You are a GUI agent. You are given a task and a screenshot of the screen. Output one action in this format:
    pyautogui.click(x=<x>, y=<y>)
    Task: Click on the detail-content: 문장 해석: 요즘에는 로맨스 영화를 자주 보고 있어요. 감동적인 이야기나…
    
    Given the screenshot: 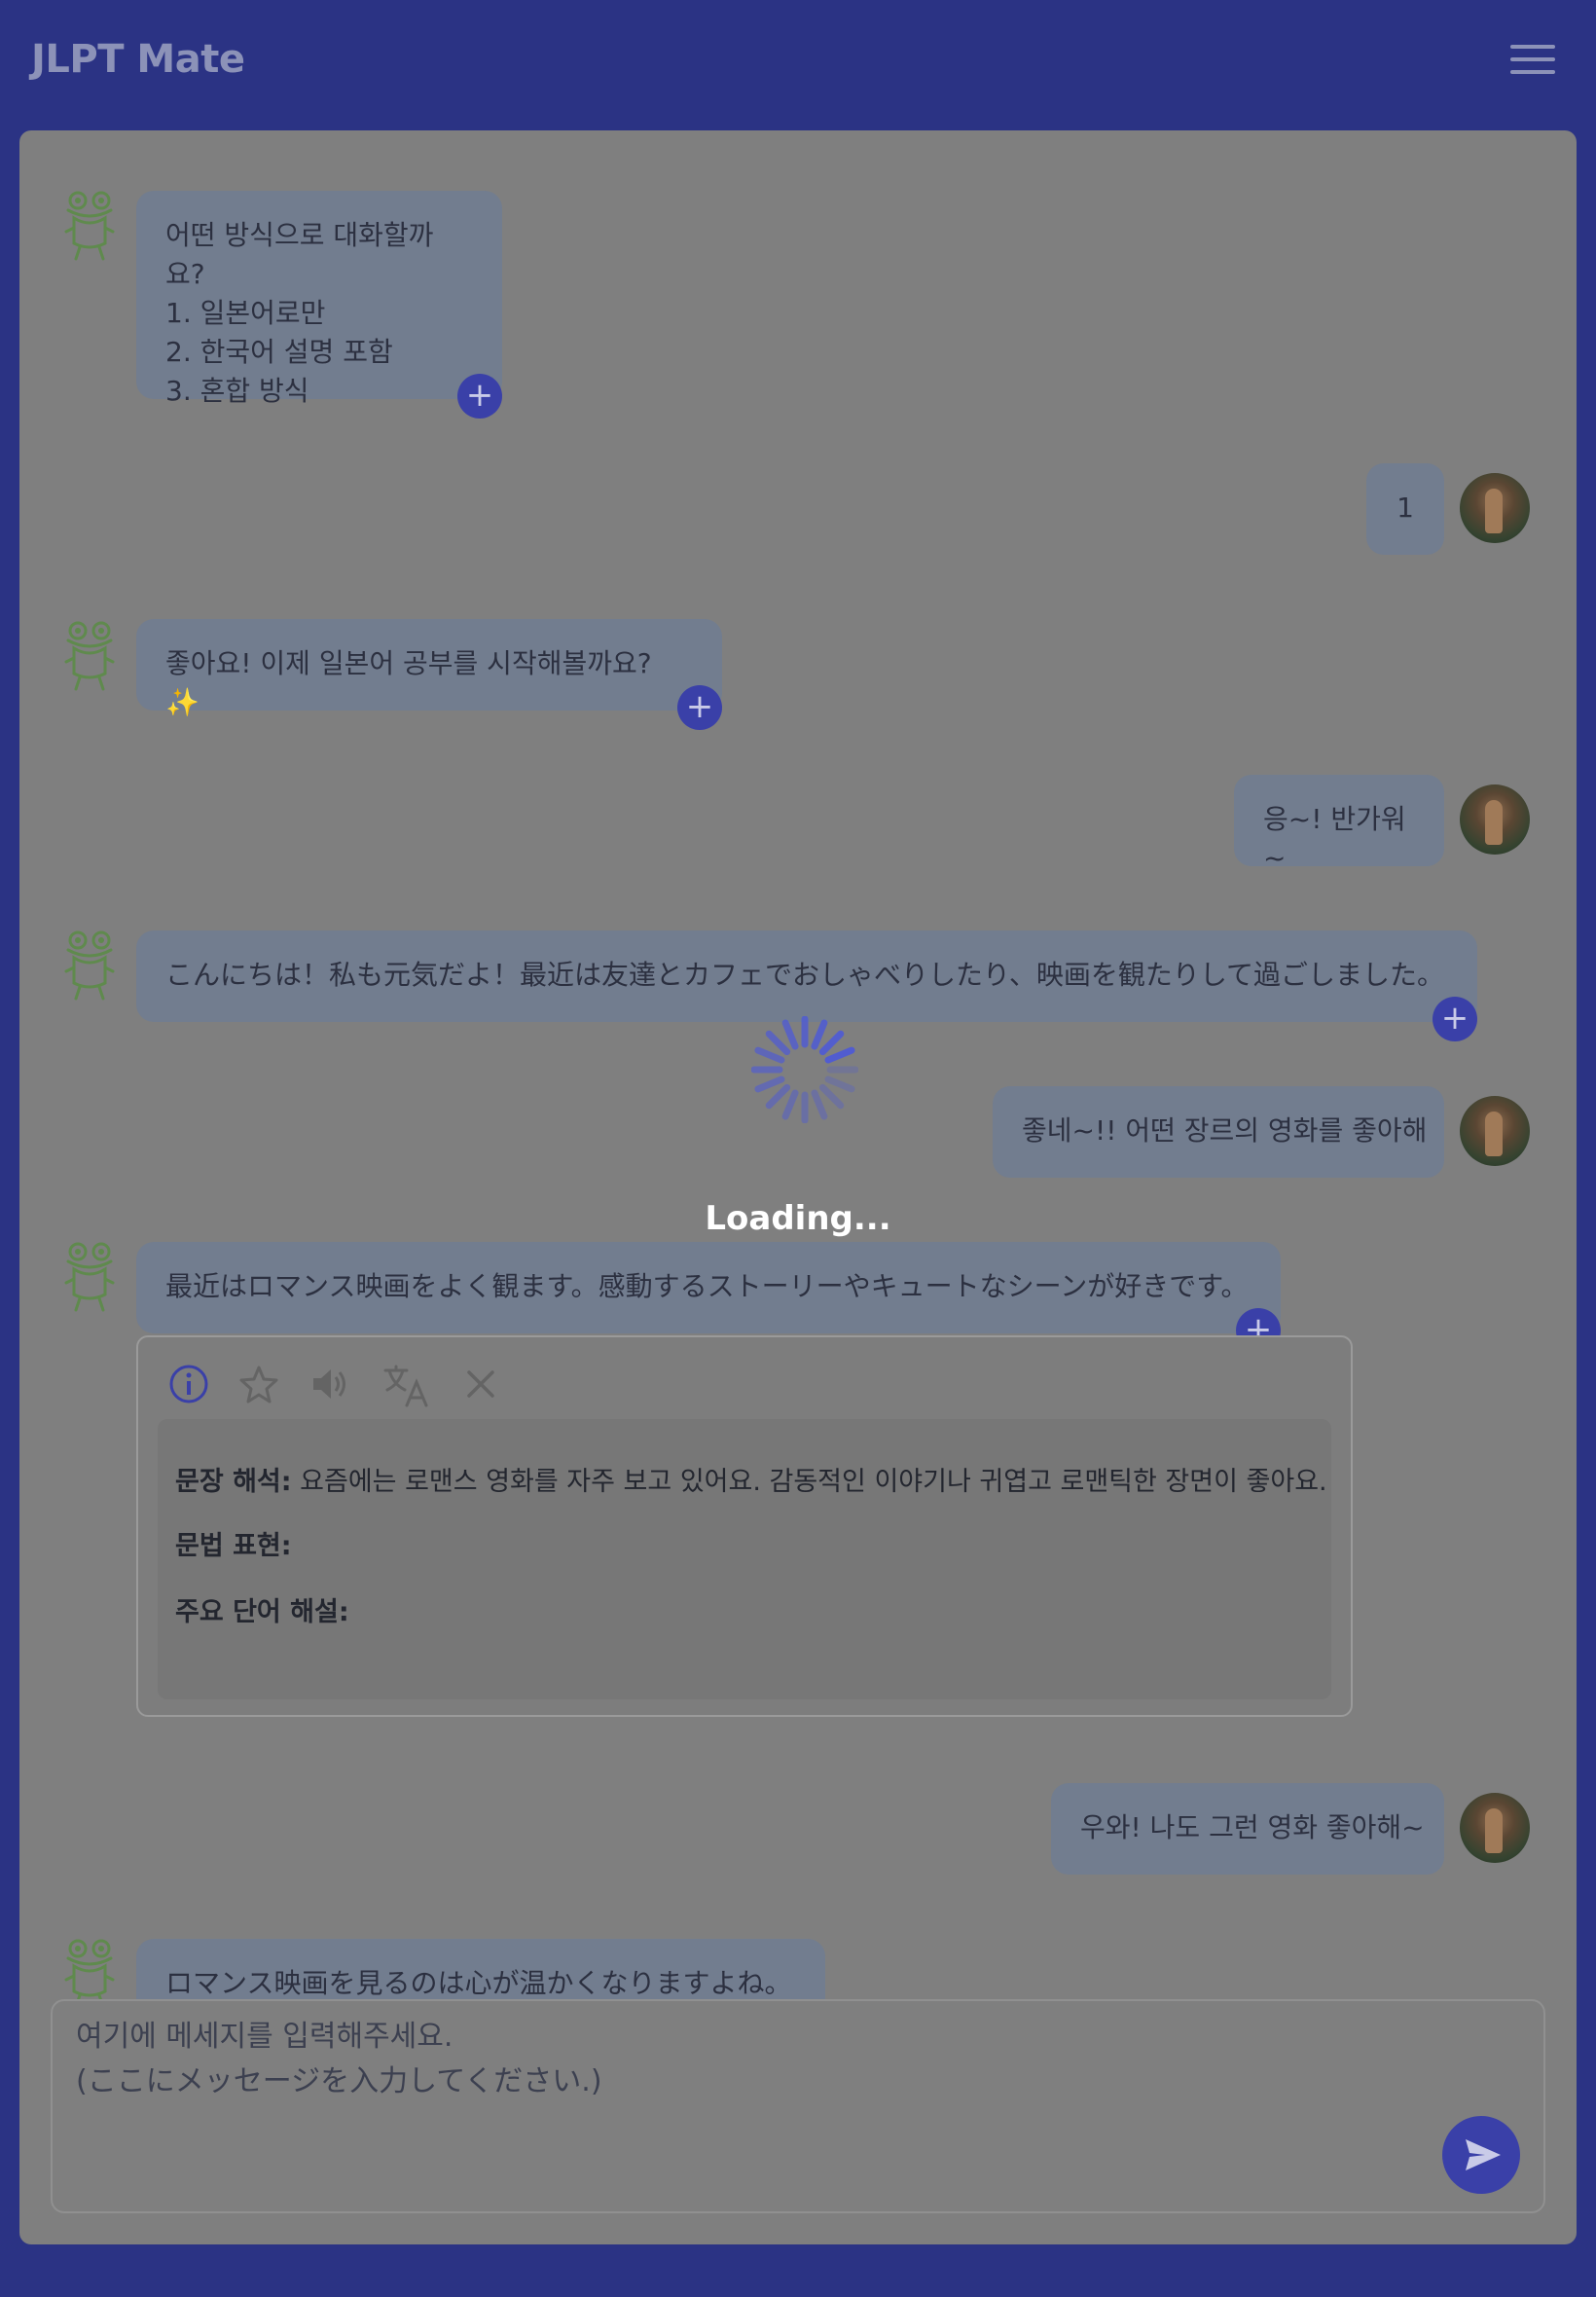 What is the action you would take?
    pyautogui.click(x=745, y=1559)
    